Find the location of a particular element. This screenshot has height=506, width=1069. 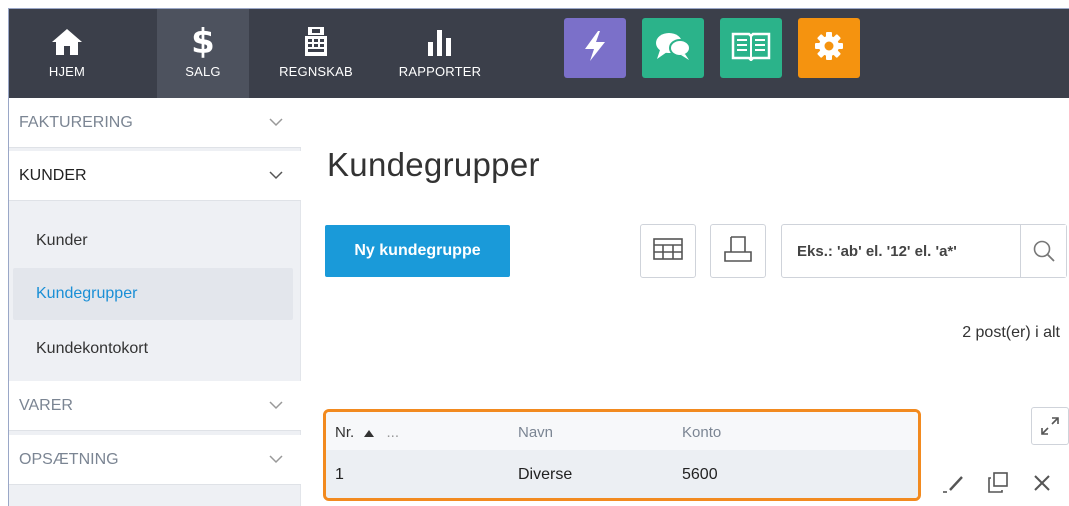

print-button is located at coordinates (738, 251).